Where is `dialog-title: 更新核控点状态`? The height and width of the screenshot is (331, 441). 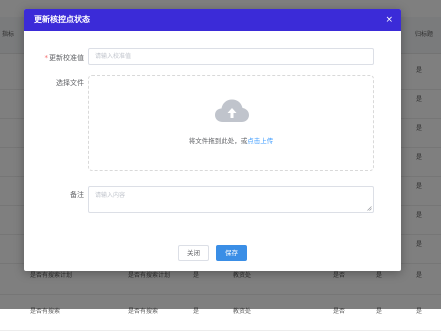
dialog-title: 更新核控点状态 is located at coordinates (62, 19).